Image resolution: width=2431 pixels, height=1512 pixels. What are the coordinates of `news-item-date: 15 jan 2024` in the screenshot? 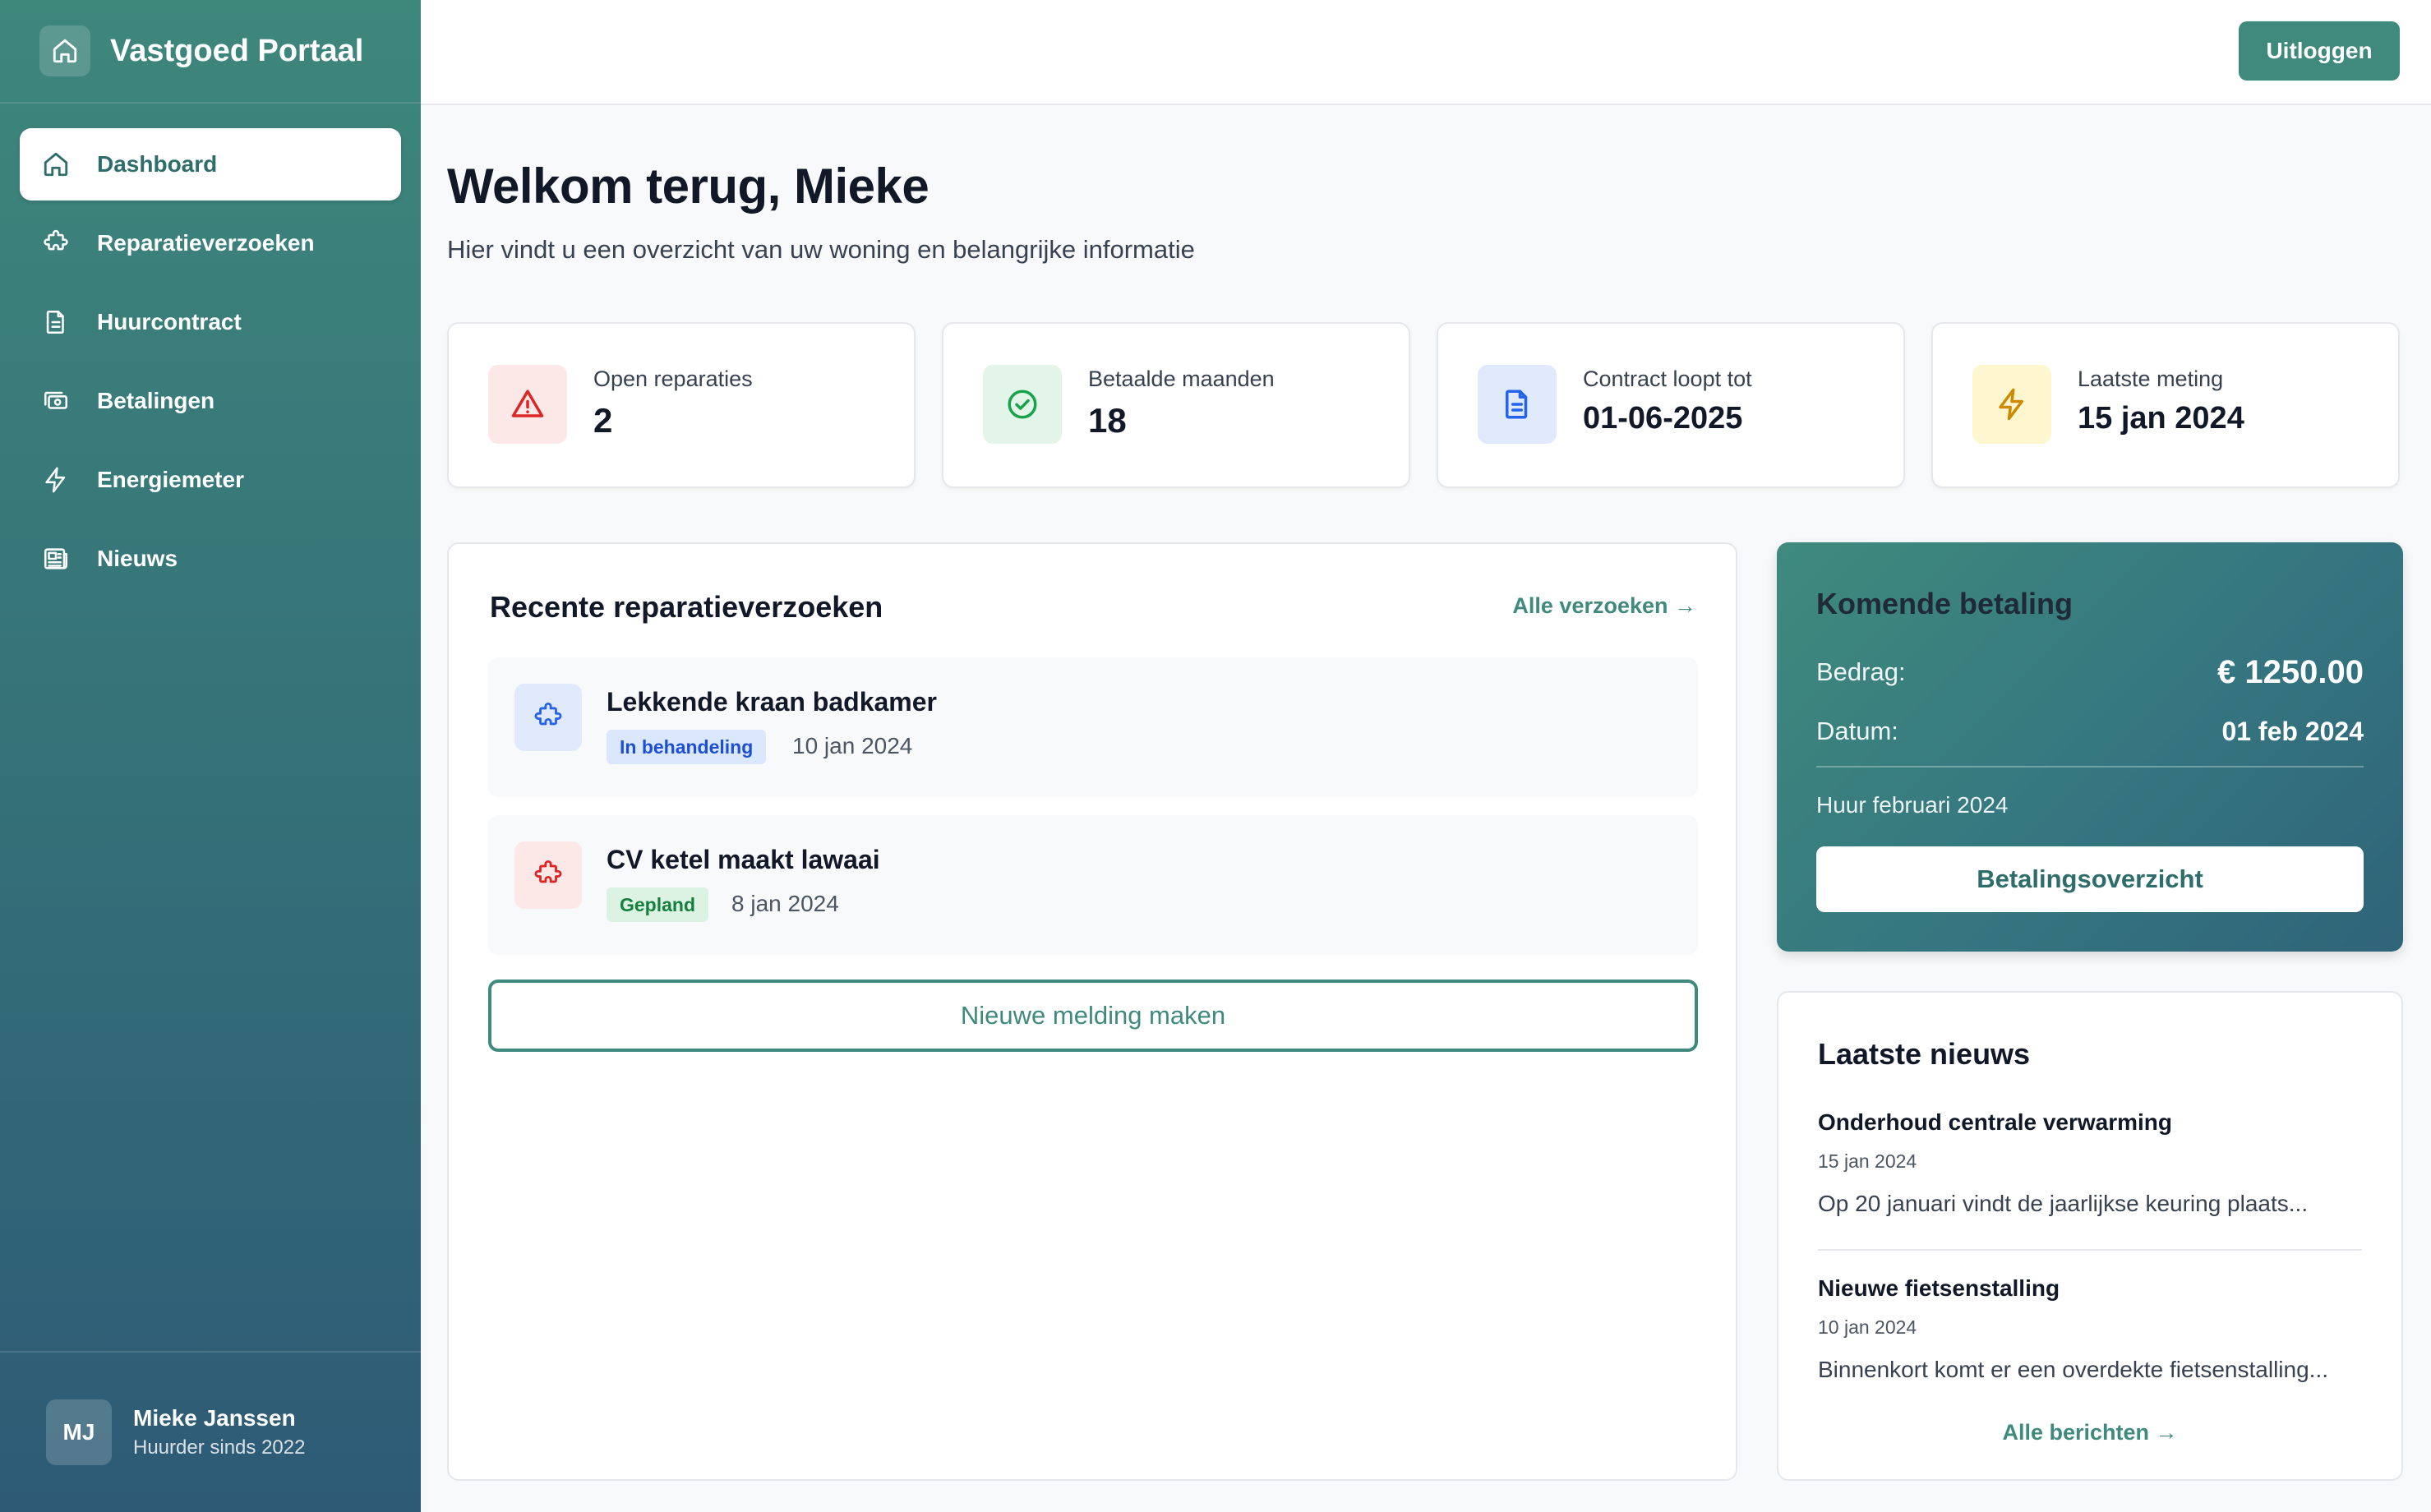 It's located at (1868, 1161).